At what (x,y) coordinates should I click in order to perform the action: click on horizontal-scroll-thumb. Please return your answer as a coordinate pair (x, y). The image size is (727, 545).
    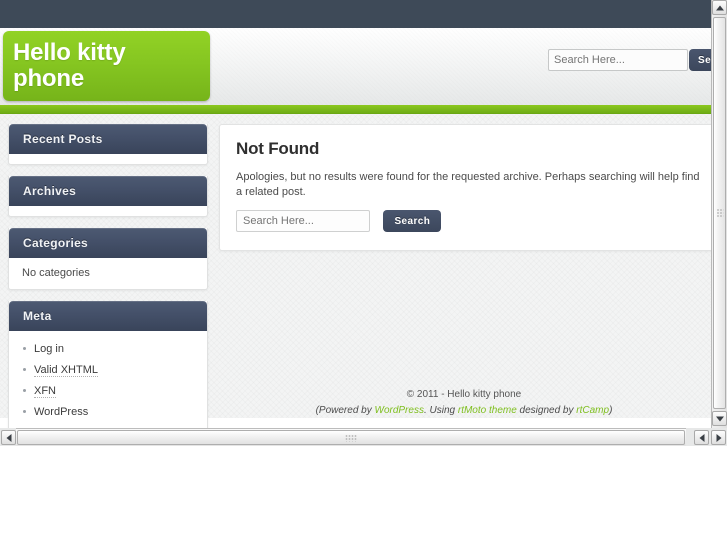
    Looking at the image, I should click on (351, 437).